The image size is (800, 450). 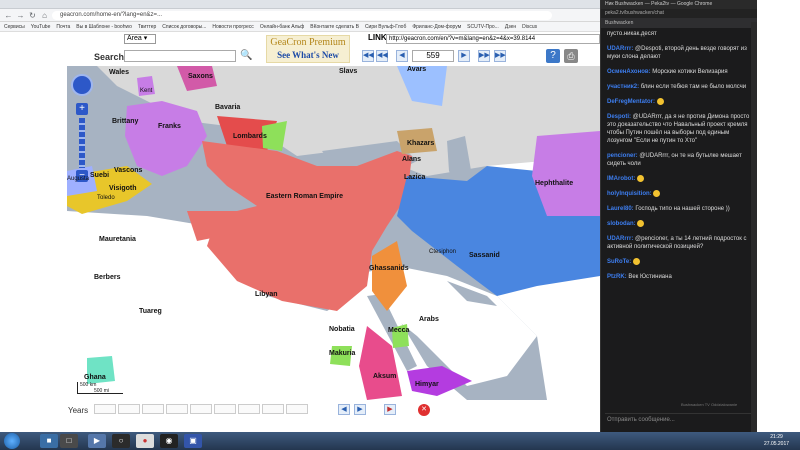 What do you see at coordinates (82, 85) in the screenshot?
I see `pan-control` at bounding box center [82, 85].